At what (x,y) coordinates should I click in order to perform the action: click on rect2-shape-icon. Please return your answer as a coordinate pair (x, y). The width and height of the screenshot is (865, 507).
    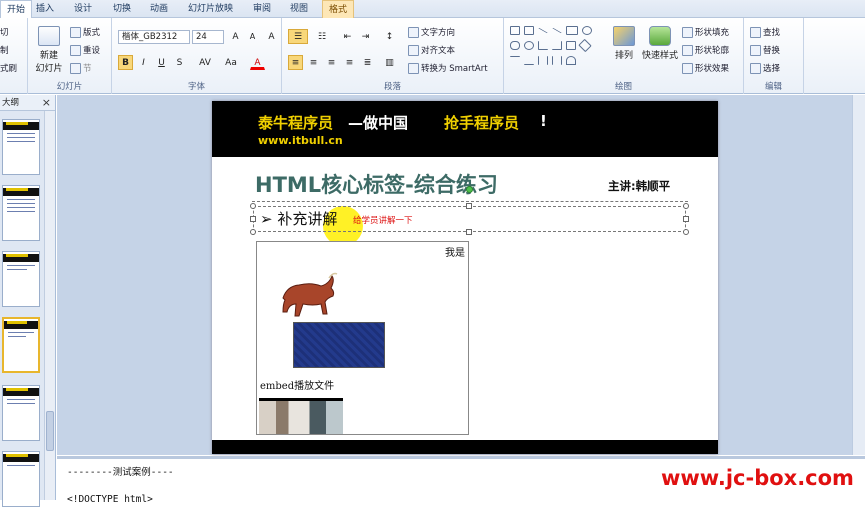
    Looking at the image, I should click on (572, 30).